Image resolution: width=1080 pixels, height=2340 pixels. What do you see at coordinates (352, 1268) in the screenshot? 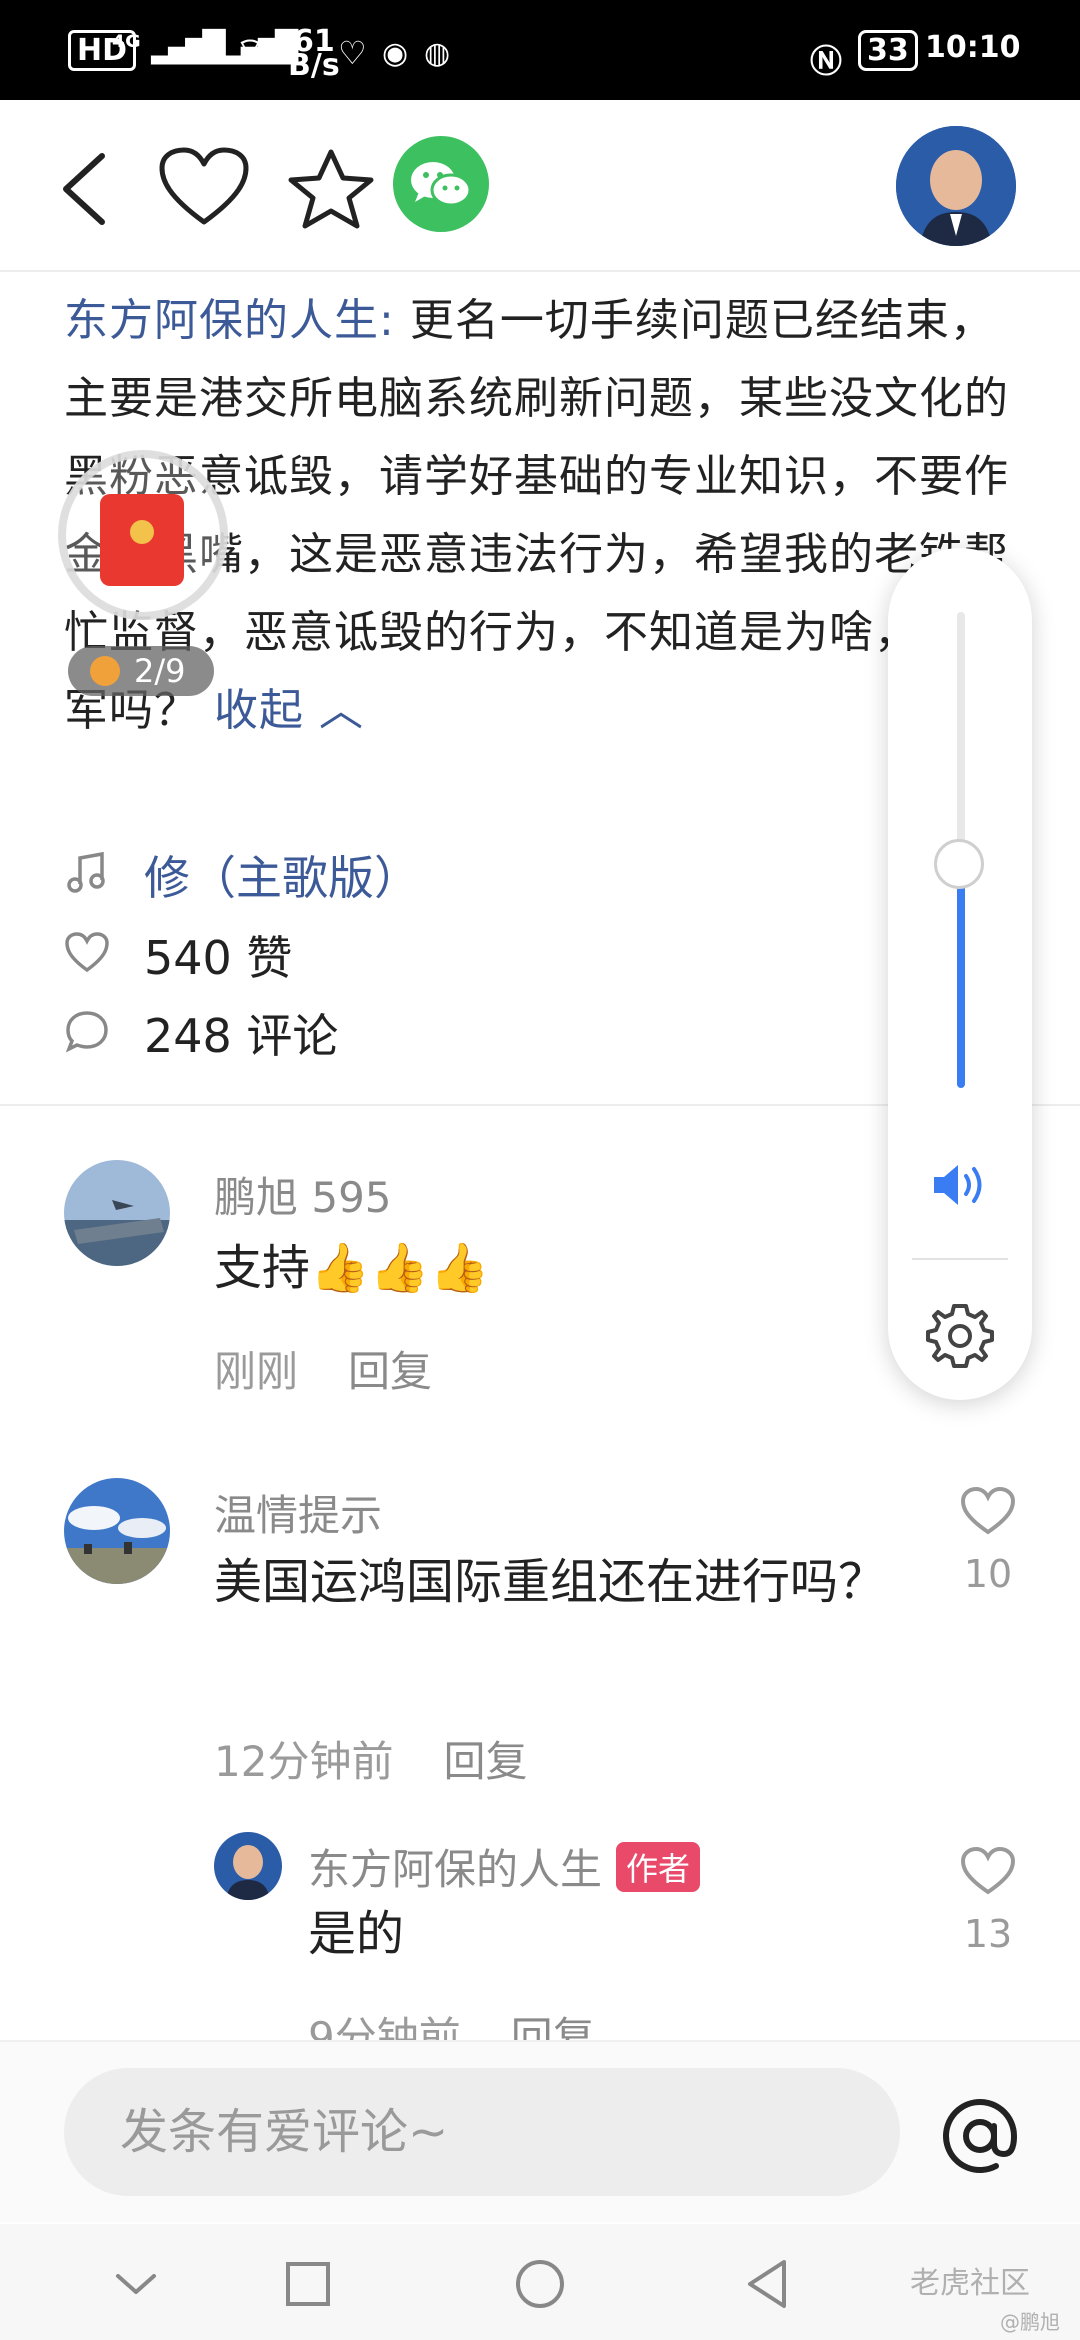
I see `comment-text: 支持👍👍👍` at bounding box center [352, 1268].